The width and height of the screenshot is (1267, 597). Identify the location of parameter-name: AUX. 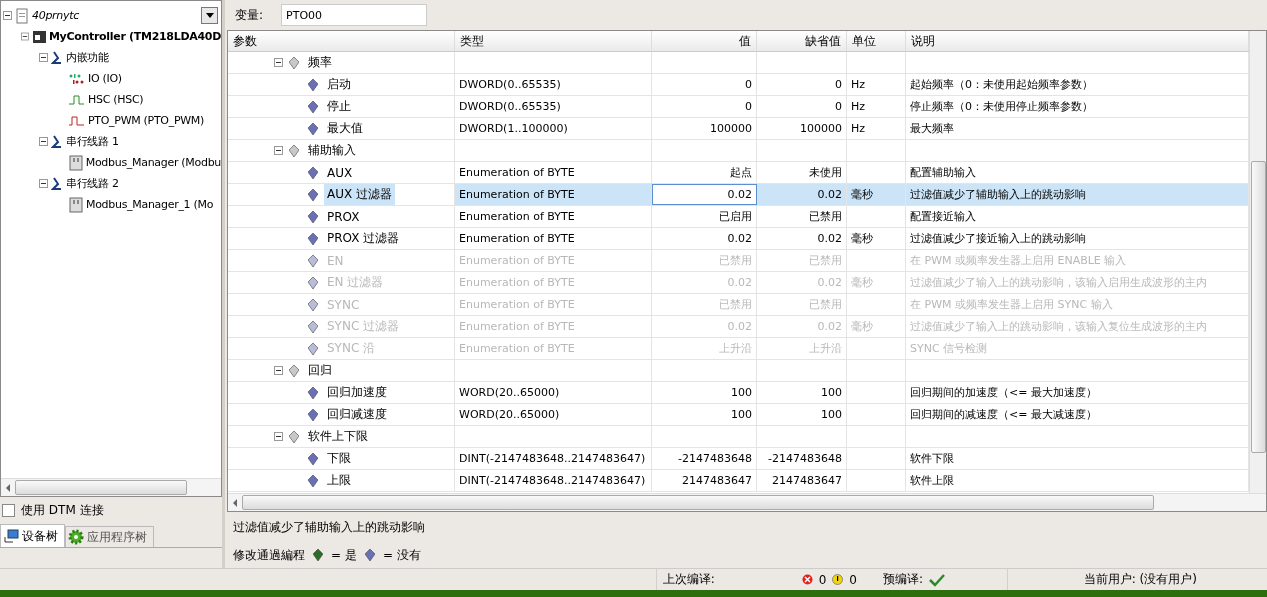
(340, 172).